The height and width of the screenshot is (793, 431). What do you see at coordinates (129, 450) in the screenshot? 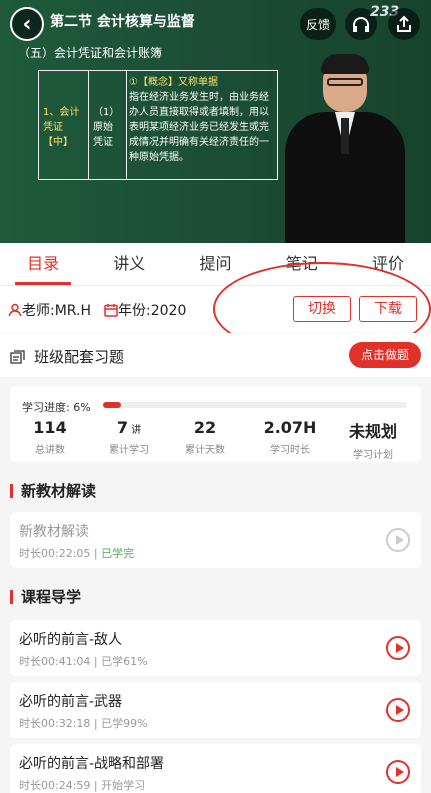
I see `stat-label: 累计学习` at bounding box center [129, 450].